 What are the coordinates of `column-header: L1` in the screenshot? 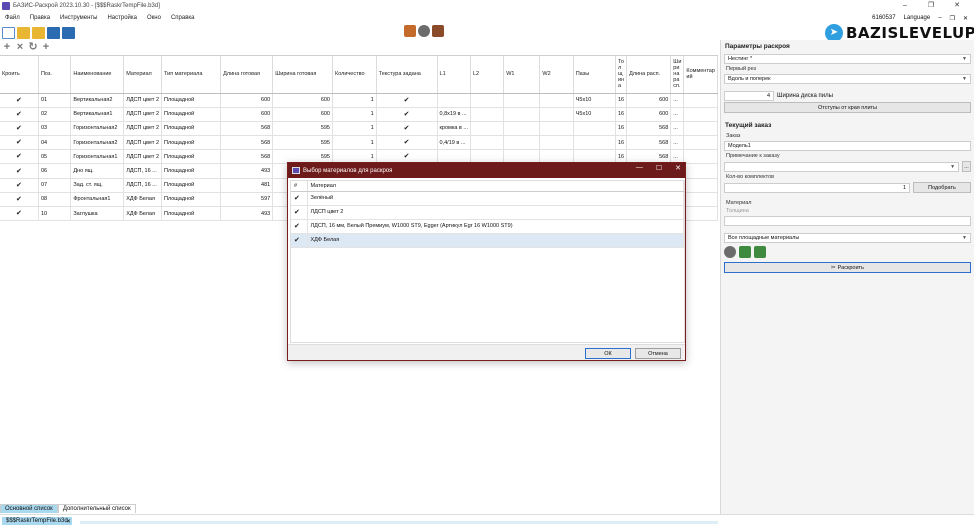 It's located at (454, 75).